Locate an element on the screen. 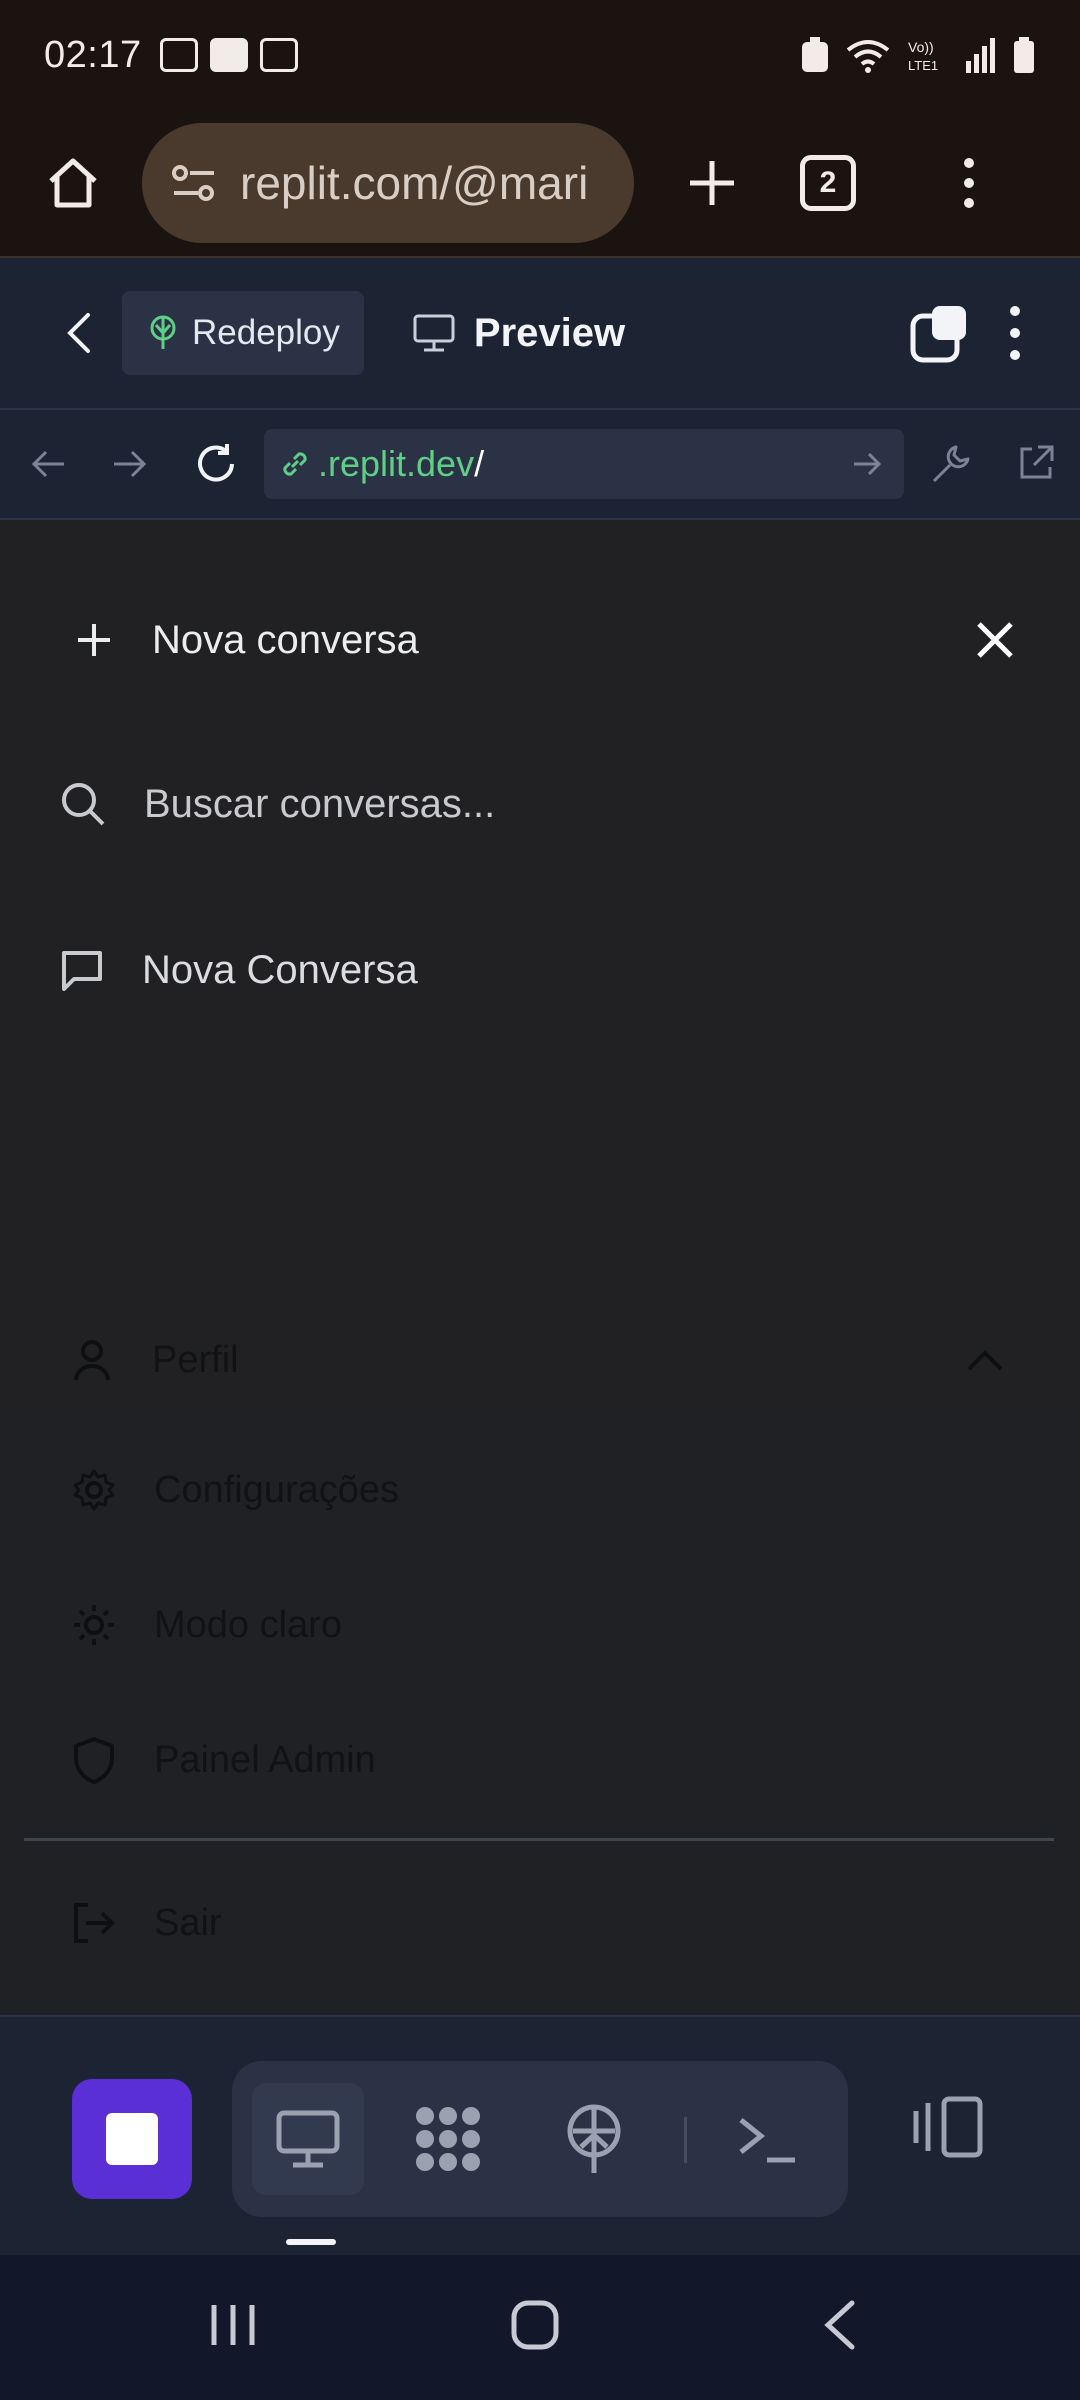  webview-url-field: .replit.dev/ is located at coordinates (584, 464).